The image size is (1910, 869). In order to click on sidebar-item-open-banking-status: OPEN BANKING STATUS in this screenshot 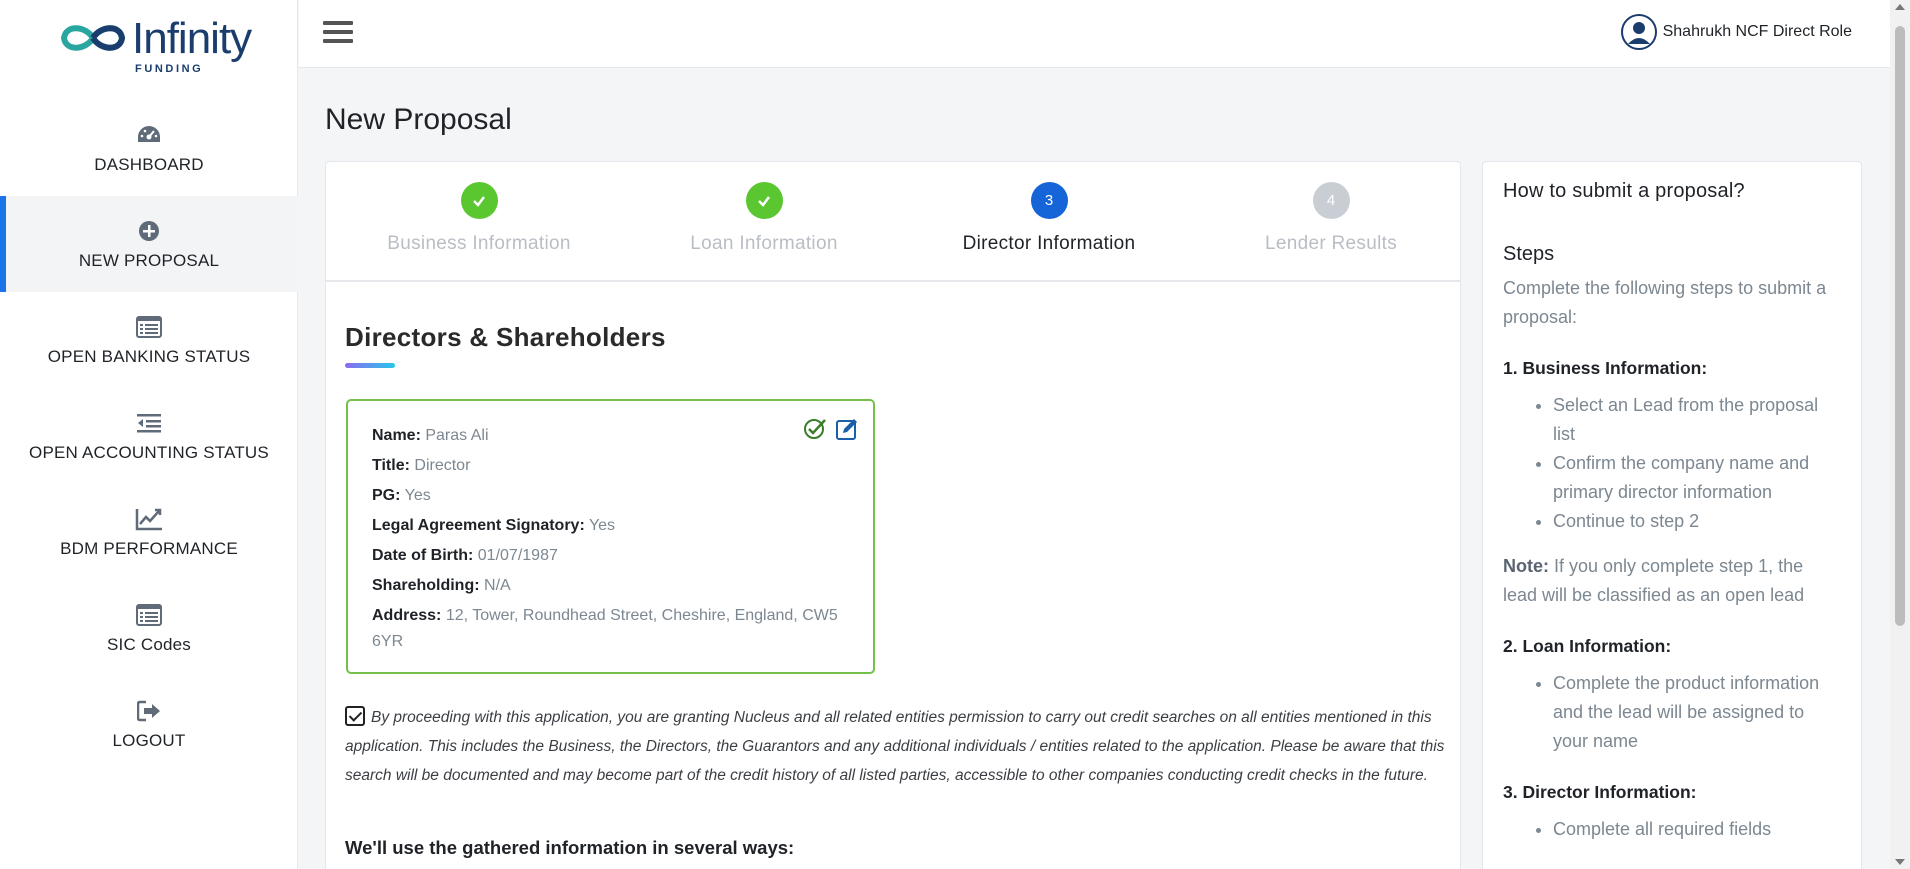, I will do `click(149, 340)`.